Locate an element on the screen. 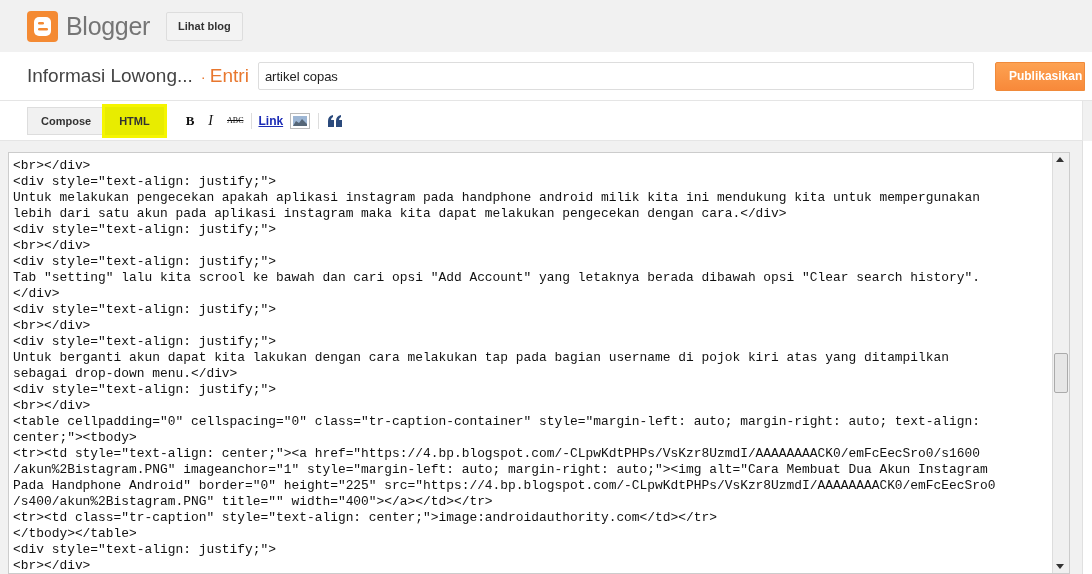 This screenshot has width=1092, height=574. code-line: <tr><td style="text-align: center;"><a href="https://4.bp.blogspot.com/-CLpwKdtPHPs/VsKzr8UzmdI/AAAAAAAACK0/emFcEecSro0/s1600 is located at coordinates (496, 454).